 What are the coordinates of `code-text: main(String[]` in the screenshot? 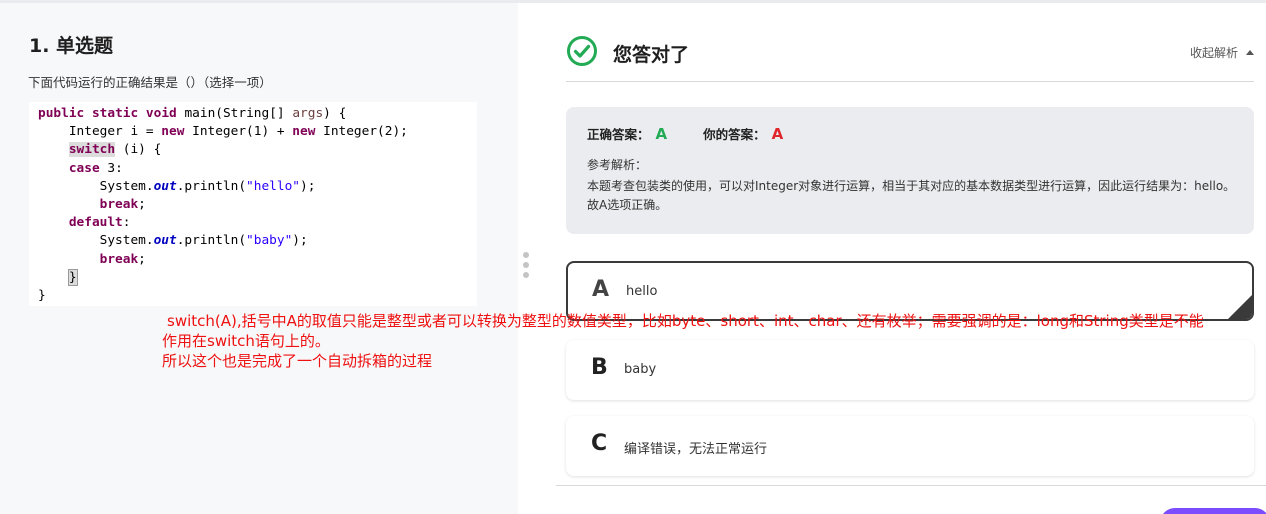 It's located at (234, 113).